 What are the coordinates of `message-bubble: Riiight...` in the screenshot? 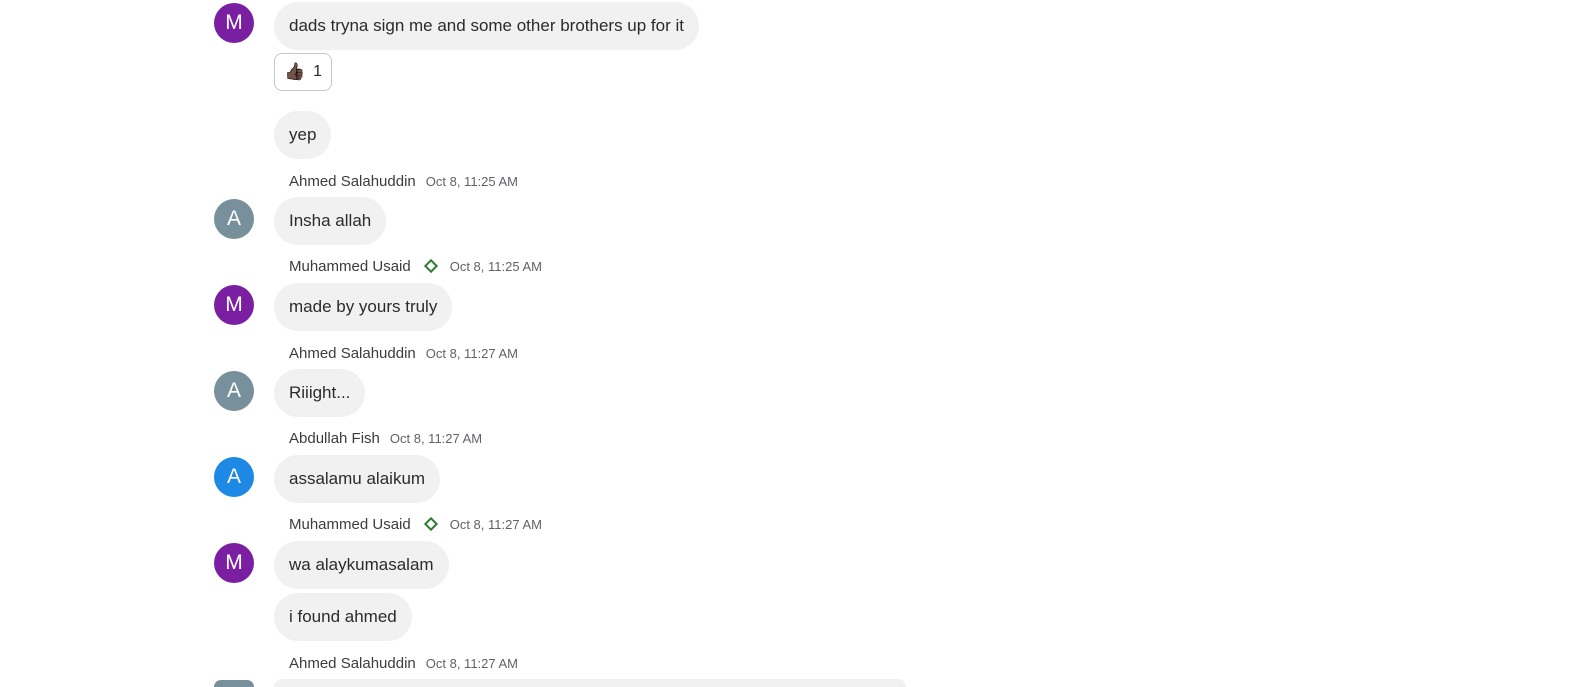 It's located at (320, 393).